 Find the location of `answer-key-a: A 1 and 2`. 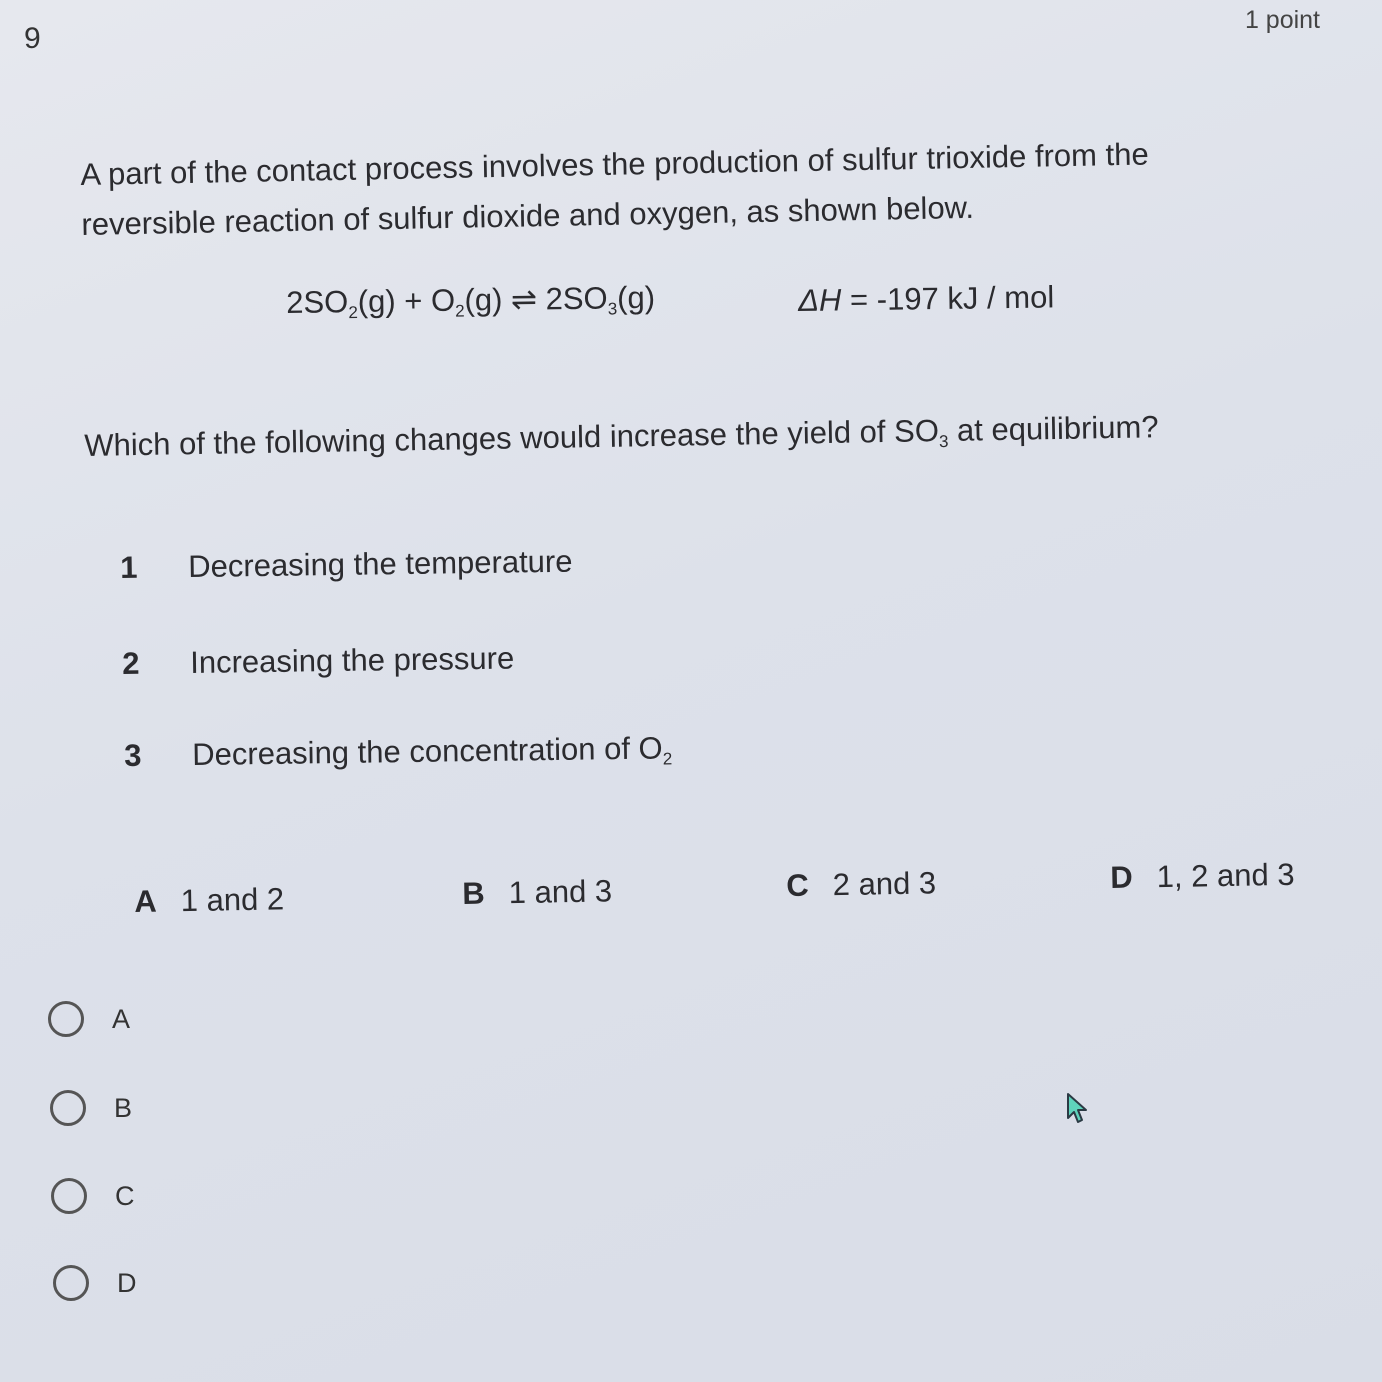

answer-key-a: A 1 and 2 is located at coordinates (209, 900).